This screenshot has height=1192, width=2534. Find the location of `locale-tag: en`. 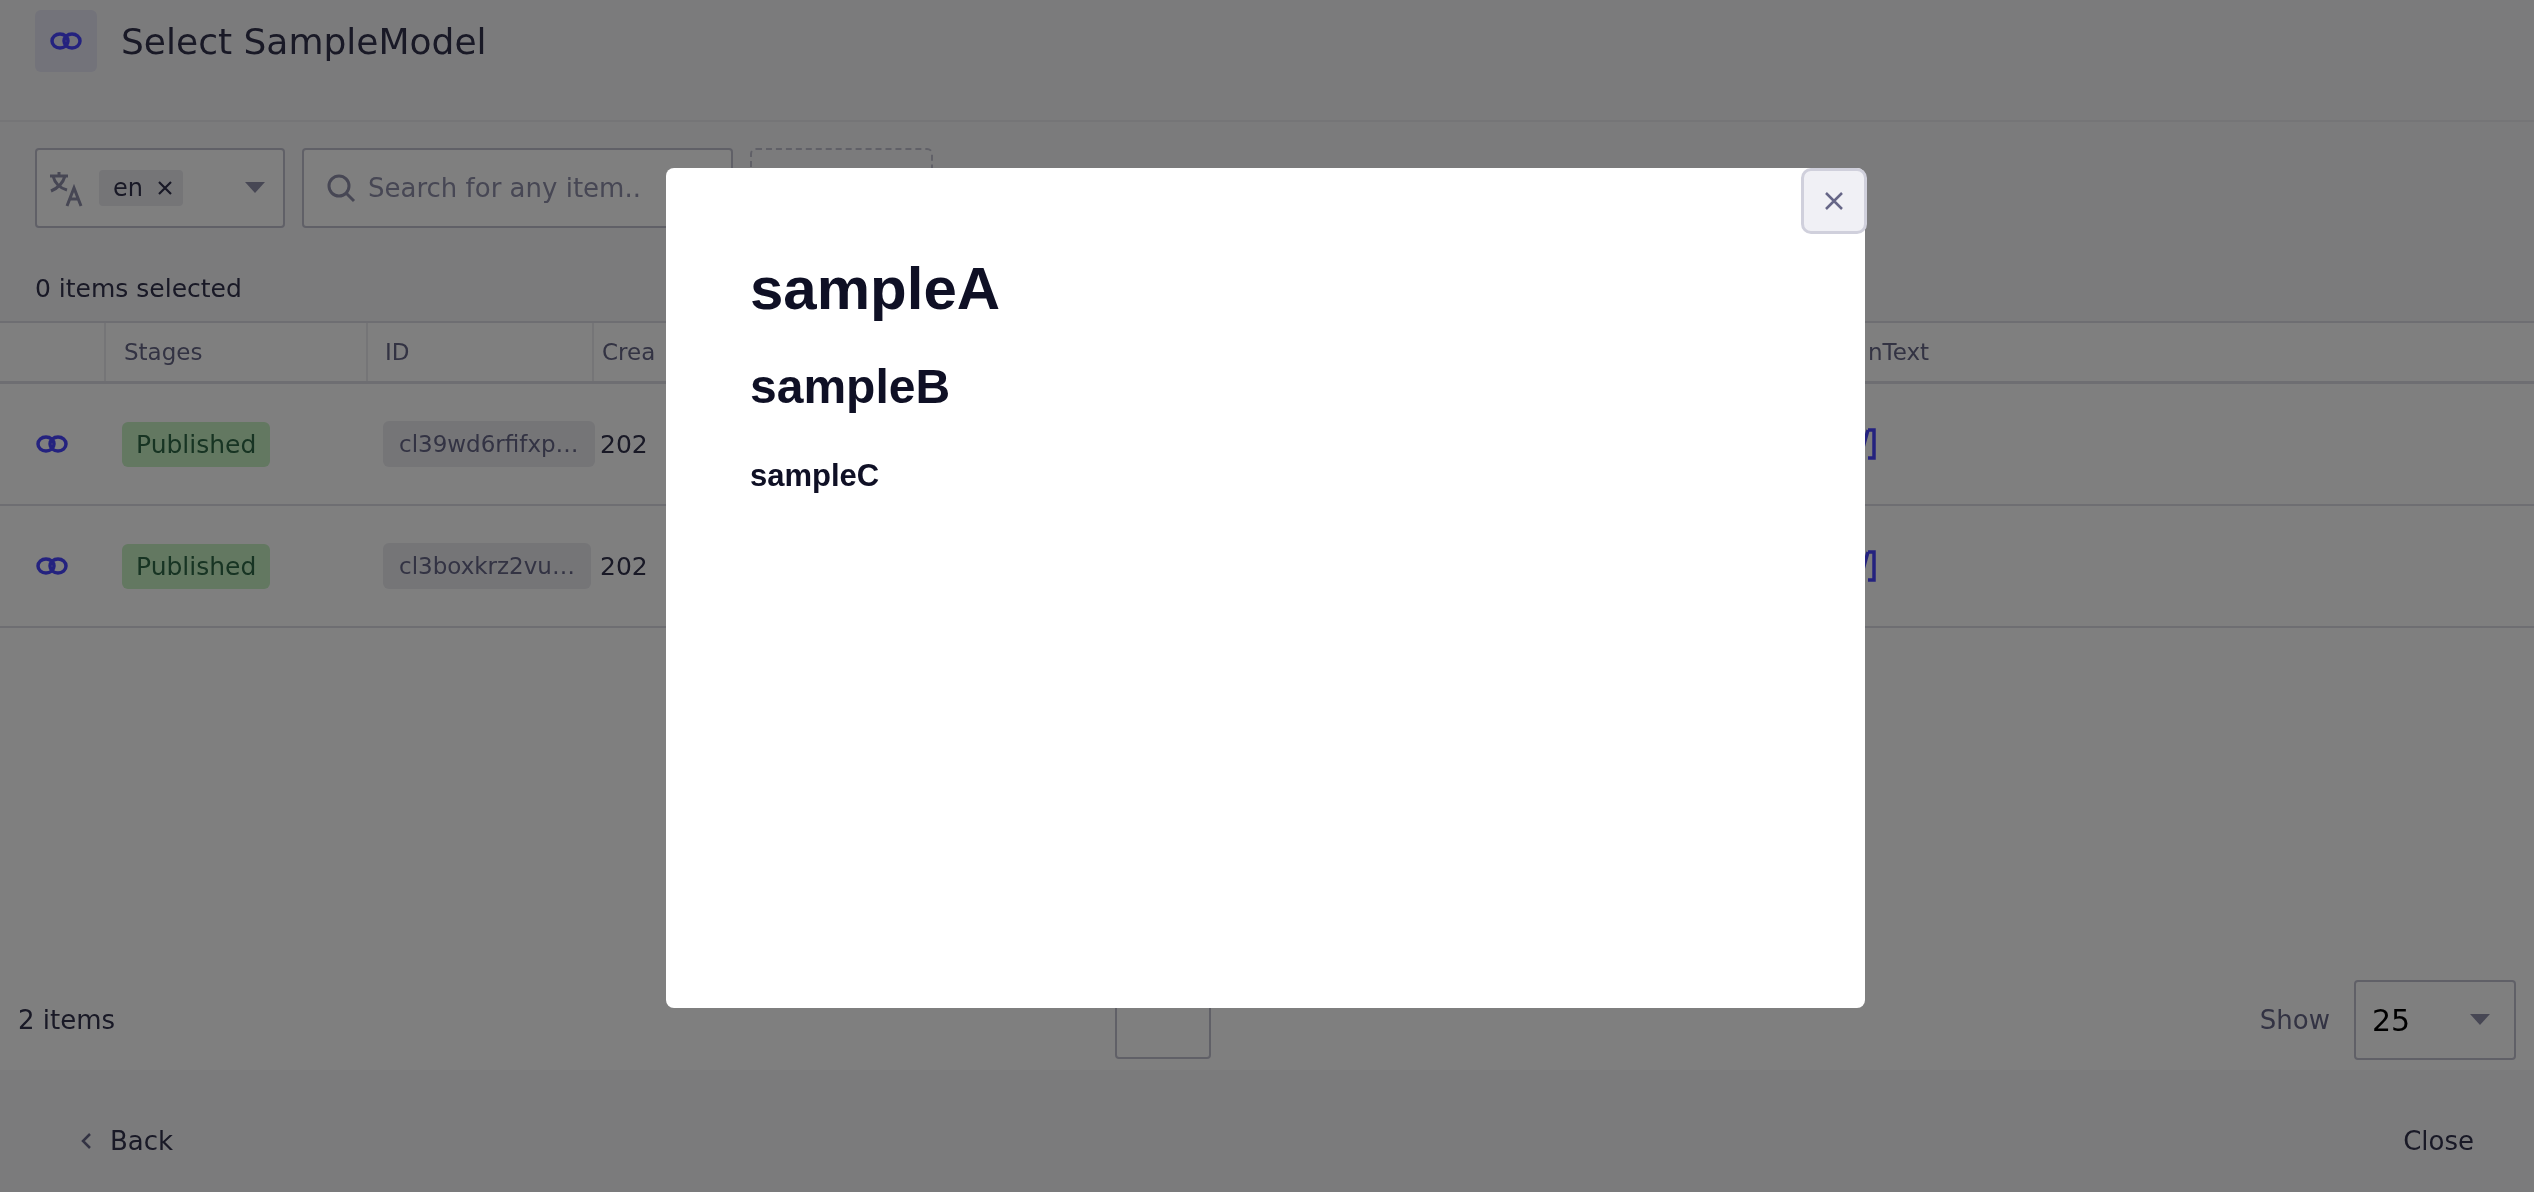

locale-tag: en is located at coordinates (141, 188).